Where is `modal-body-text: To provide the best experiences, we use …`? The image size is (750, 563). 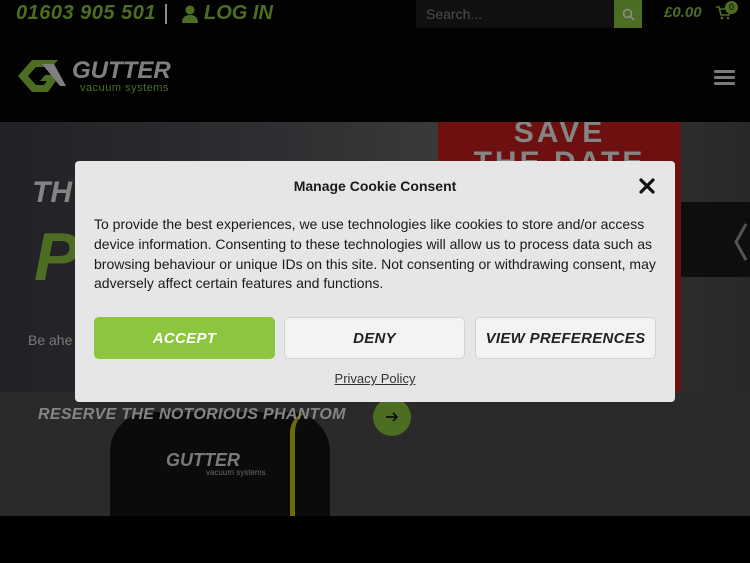
modal-body-text: To provide the best experiences, we use … is located at coordinates (375, 254).